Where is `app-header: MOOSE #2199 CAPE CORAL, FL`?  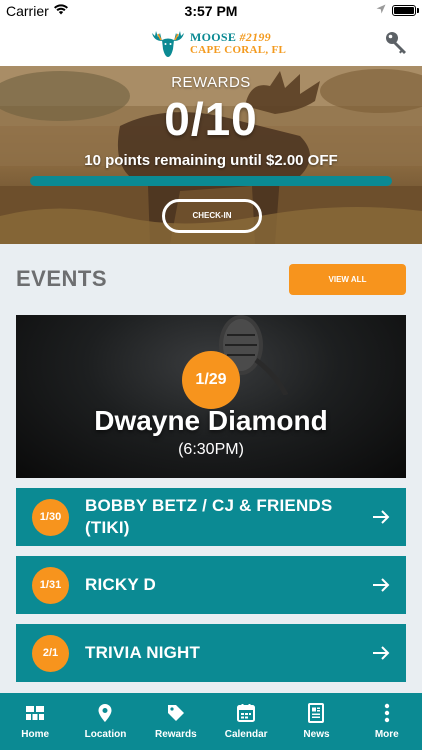
app-header: MOOSE #2199 CAPE CORAL, FL is located at coordinates (211, 44).